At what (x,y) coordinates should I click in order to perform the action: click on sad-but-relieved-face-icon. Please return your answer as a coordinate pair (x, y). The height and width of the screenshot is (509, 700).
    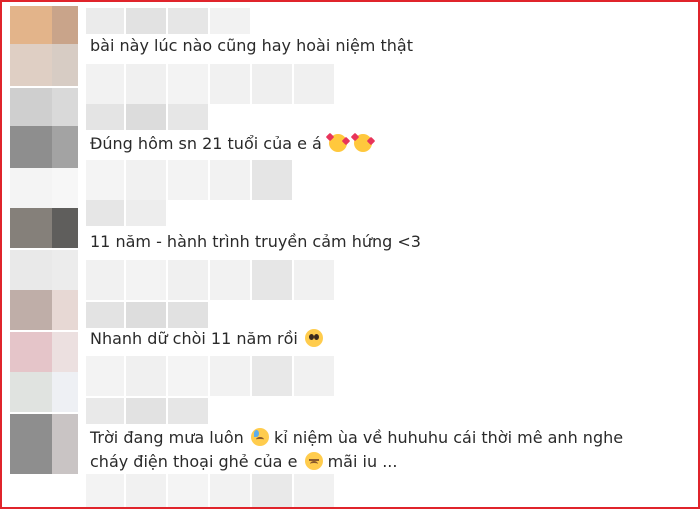
    Looking at the image, I should click on (259, 437).